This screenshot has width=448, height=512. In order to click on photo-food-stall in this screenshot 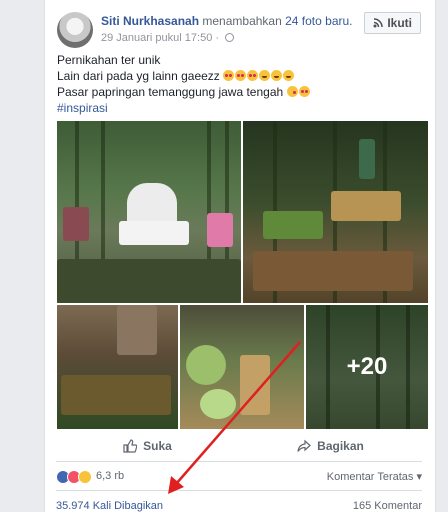, I will do `click(117, 367)`.